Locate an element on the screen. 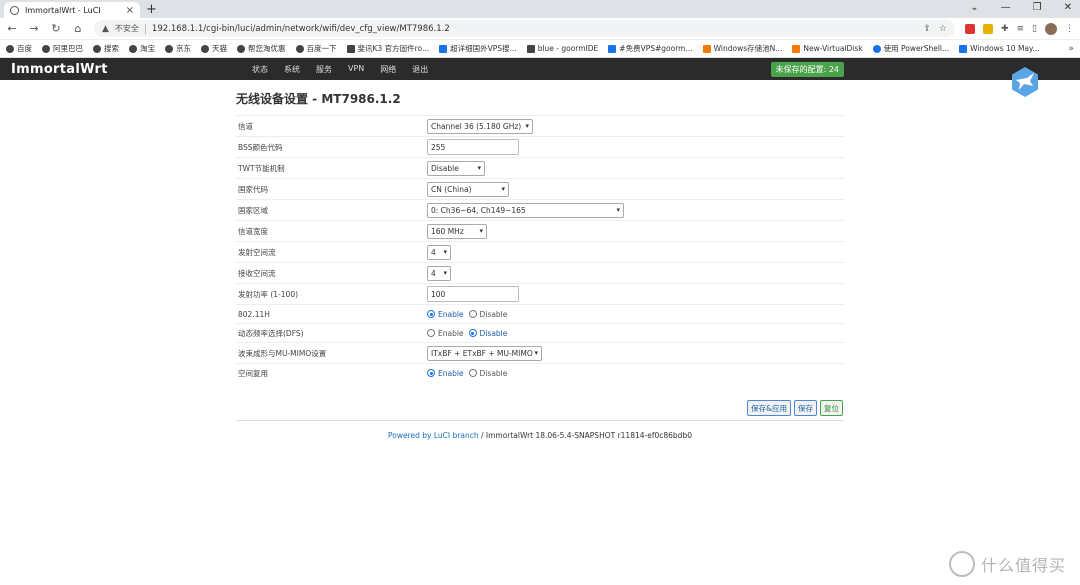 The height and width of the screenshot is (585, 1080). row-dfs: 动态频率选择(DFS) Enable Disable is located at coordinates (540, 332).